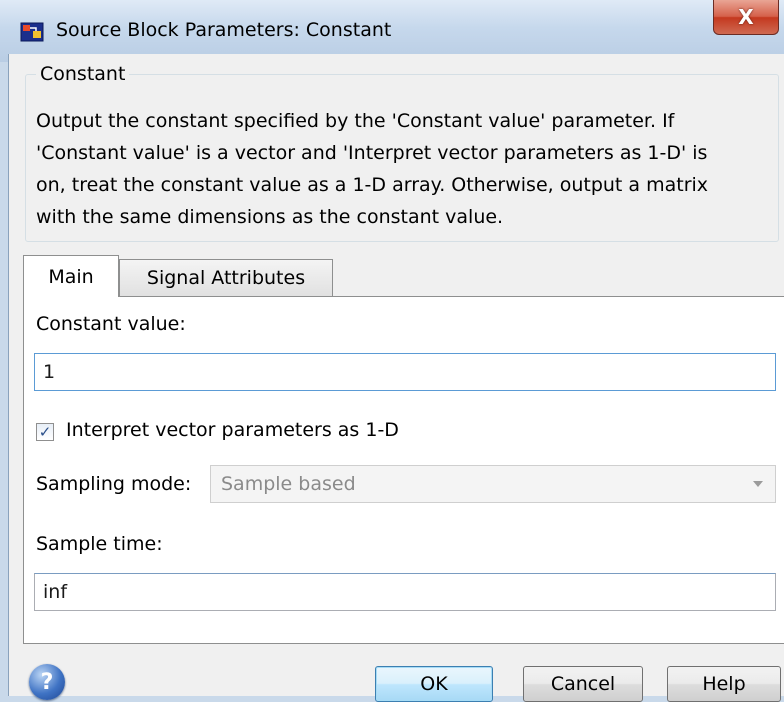  I want to click on constant-value-label: Constant value:, so click(111, 324).